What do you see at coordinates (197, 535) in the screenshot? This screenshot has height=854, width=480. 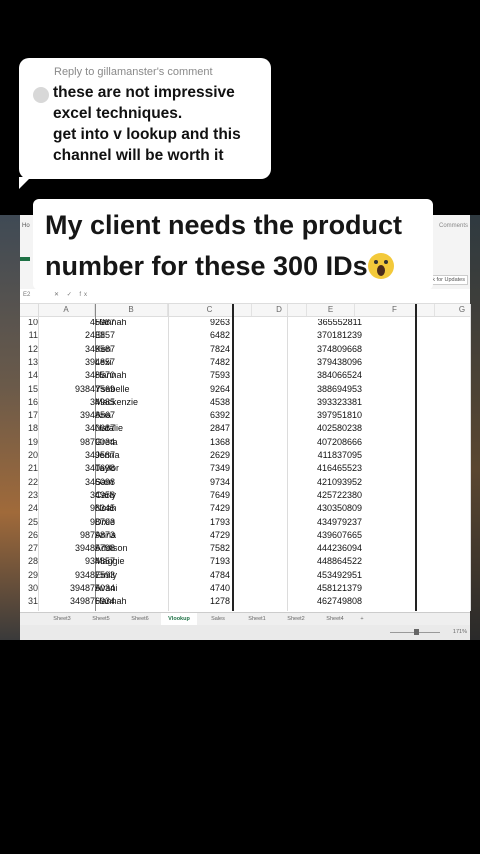 I see `value-cell: 4729` at bounding box center [197, 535].